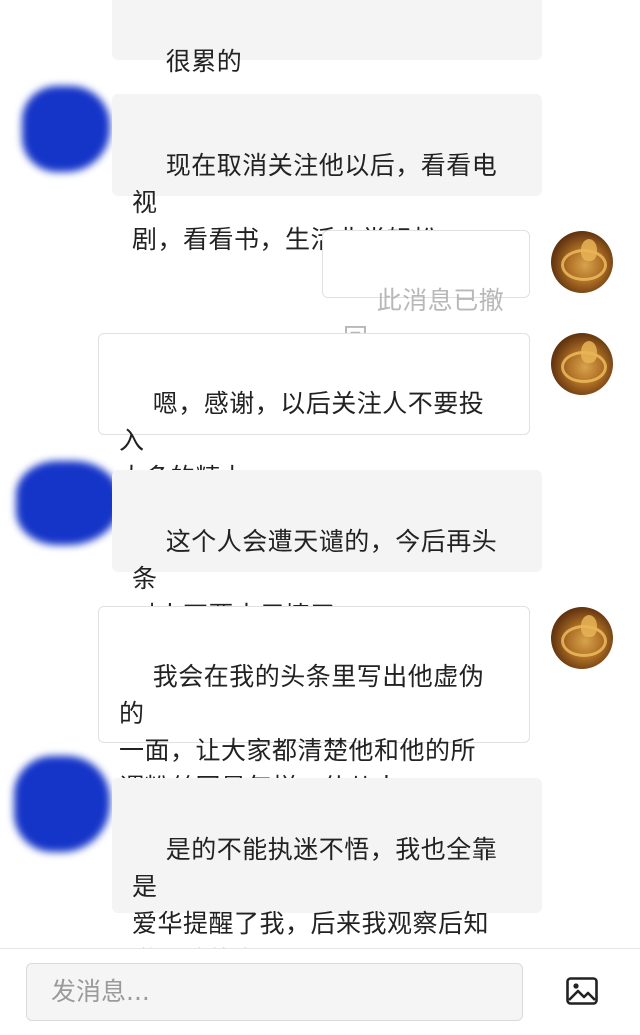 Image resolution: width=640 pixels, height=1035 pixels. What do you see at coordinates (327, 174) in the screenshot?
I see `message-bubble-left: 现在取消关注他以后，看看电视 剧，看看书，生活非常轻松，` at bounding box center [327, 174].